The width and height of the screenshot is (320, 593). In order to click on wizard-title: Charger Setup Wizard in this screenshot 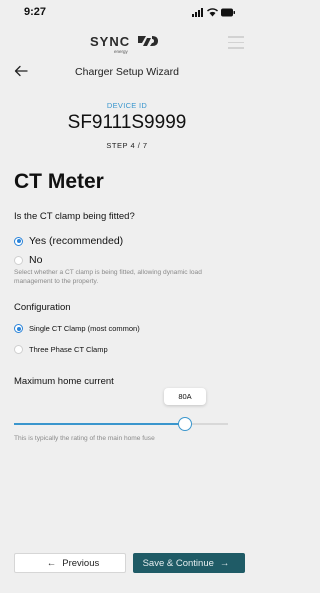, I will do `click(127, 72)`.